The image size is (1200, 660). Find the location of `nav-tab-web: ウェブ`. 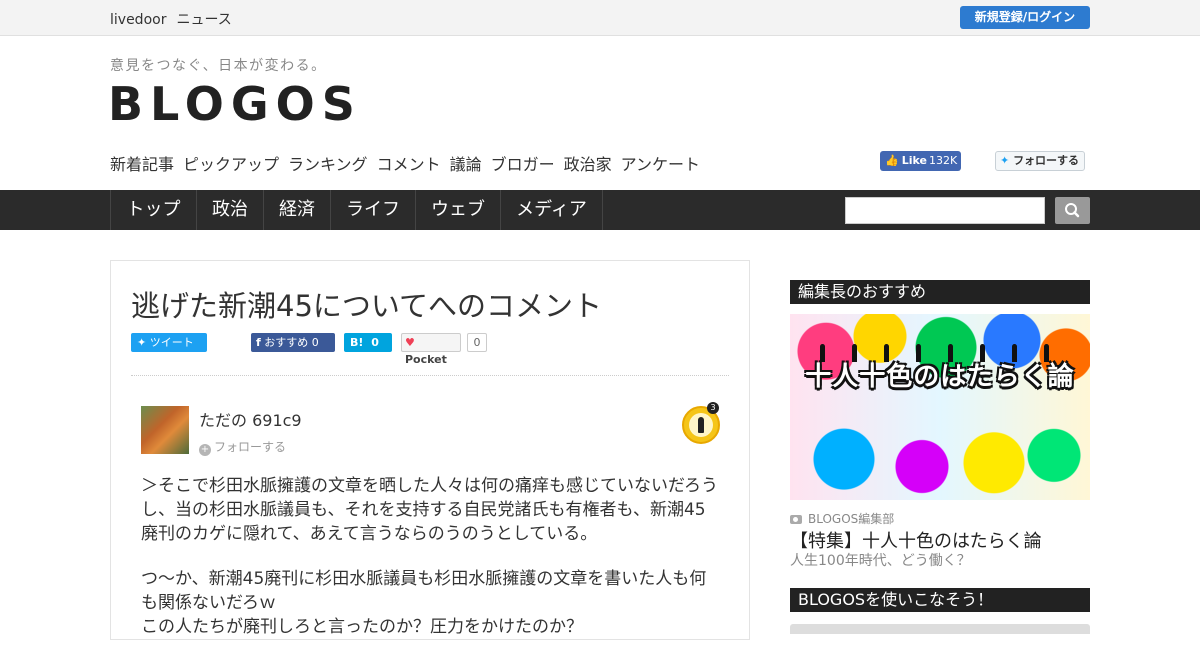

nav-tab-web: ウェブ is located at coordinates (457, 210).